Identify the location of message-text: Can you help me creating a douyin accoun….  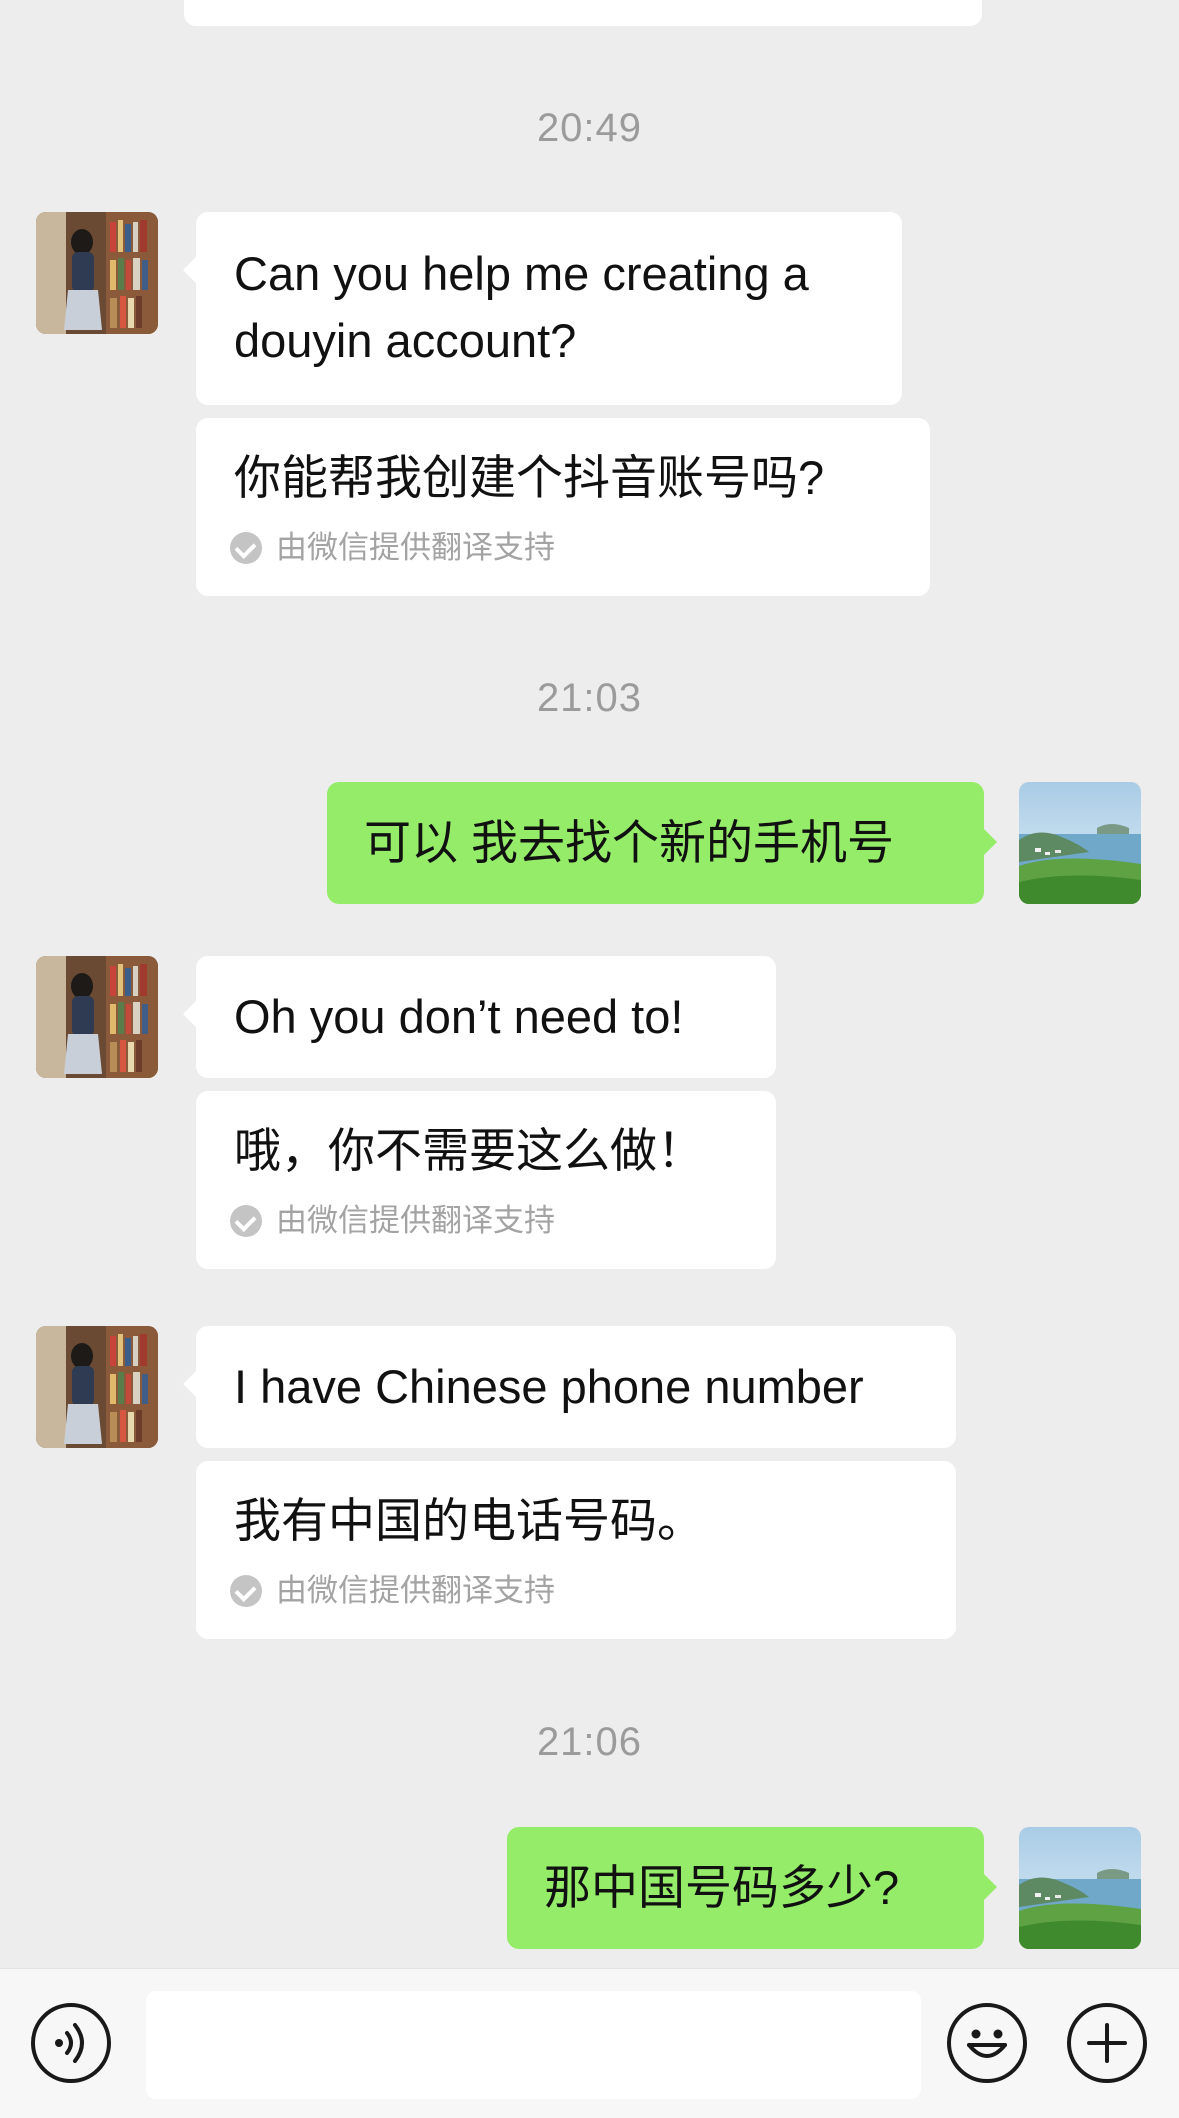
(521, 307).